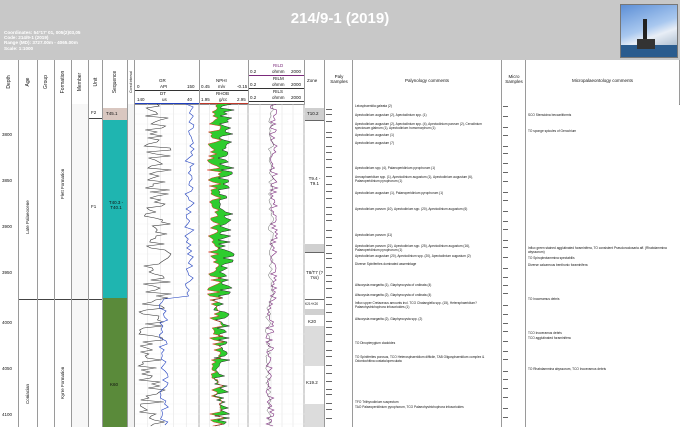  What do you see at coordinates (167, 82) in the screenshot?
I see `header-gr-dt: GR 0 API 150 DT 140 us 40` at bounding box center [167, 82].